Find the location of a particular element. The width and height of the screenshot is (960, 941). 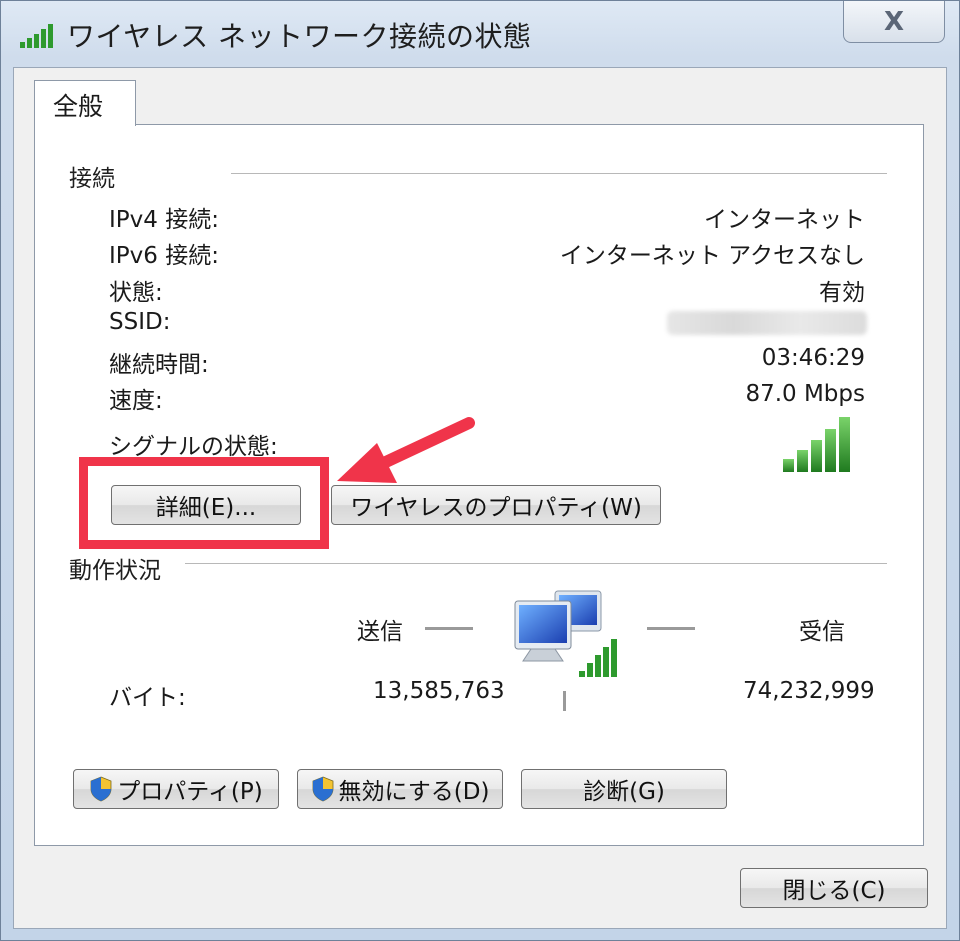

disable-button: 無効にする(D) is located at coordinates (400, 789).